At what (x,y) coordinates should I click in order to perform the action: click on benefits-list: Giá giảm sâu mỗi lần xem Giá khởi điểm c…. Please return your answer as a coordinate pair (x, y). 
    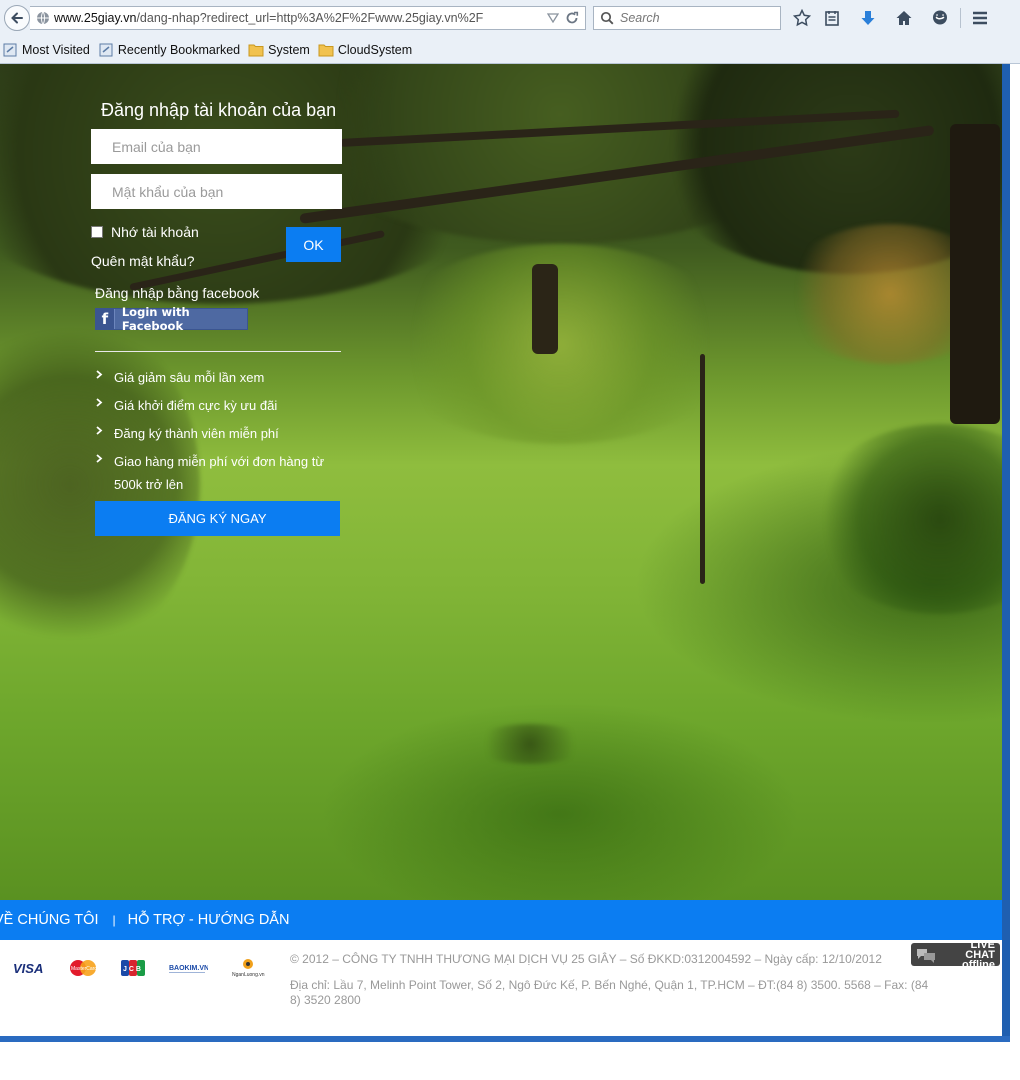
    Looking at the image, I should click on (218, 433).